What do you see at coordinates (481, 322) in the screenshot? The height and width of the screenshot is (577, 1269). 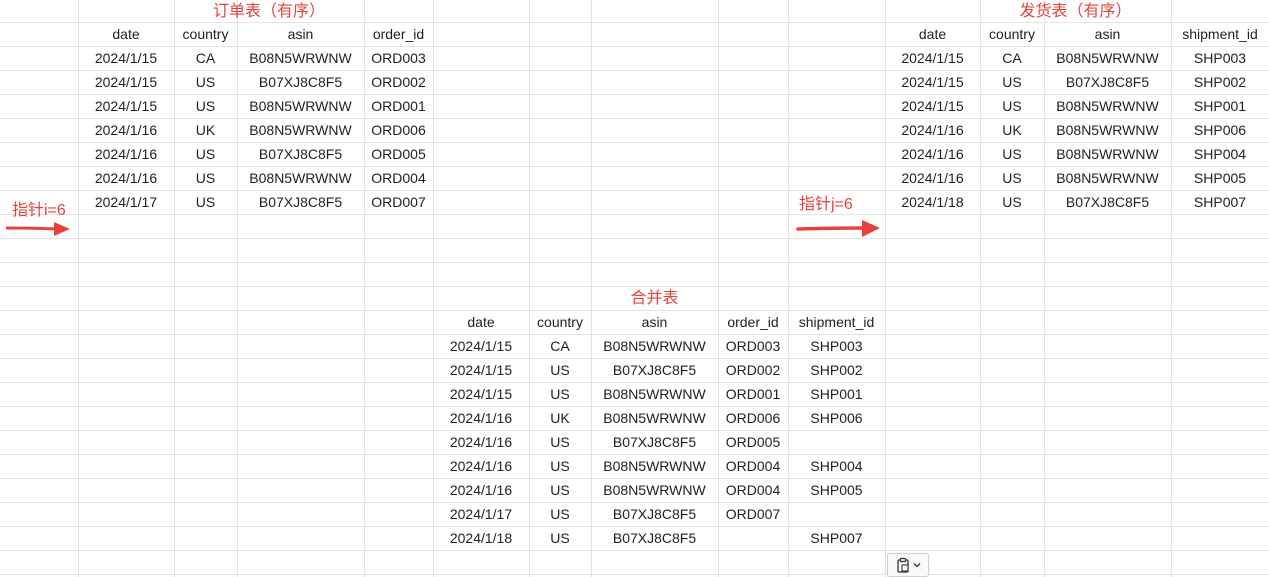 I see `merged-header-date: date` at bounding box center [481, 322].